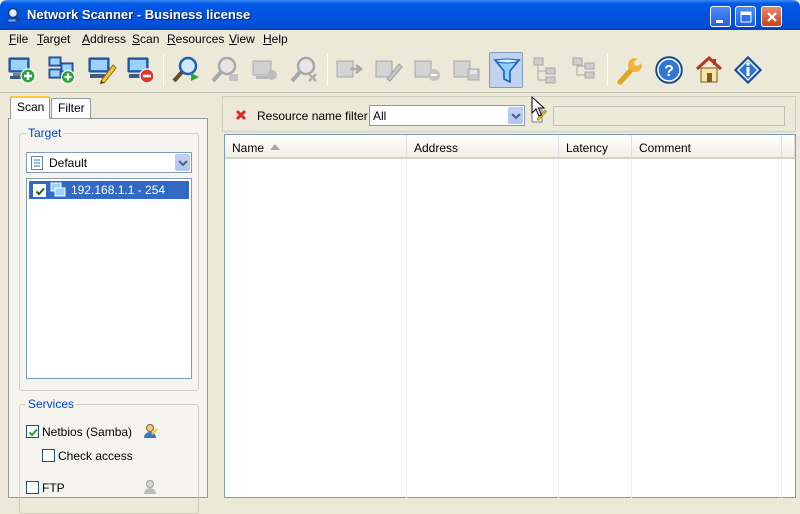 This screenshot has width=800, height=514. I want to click on resource-edit-button, so click(389, 70).